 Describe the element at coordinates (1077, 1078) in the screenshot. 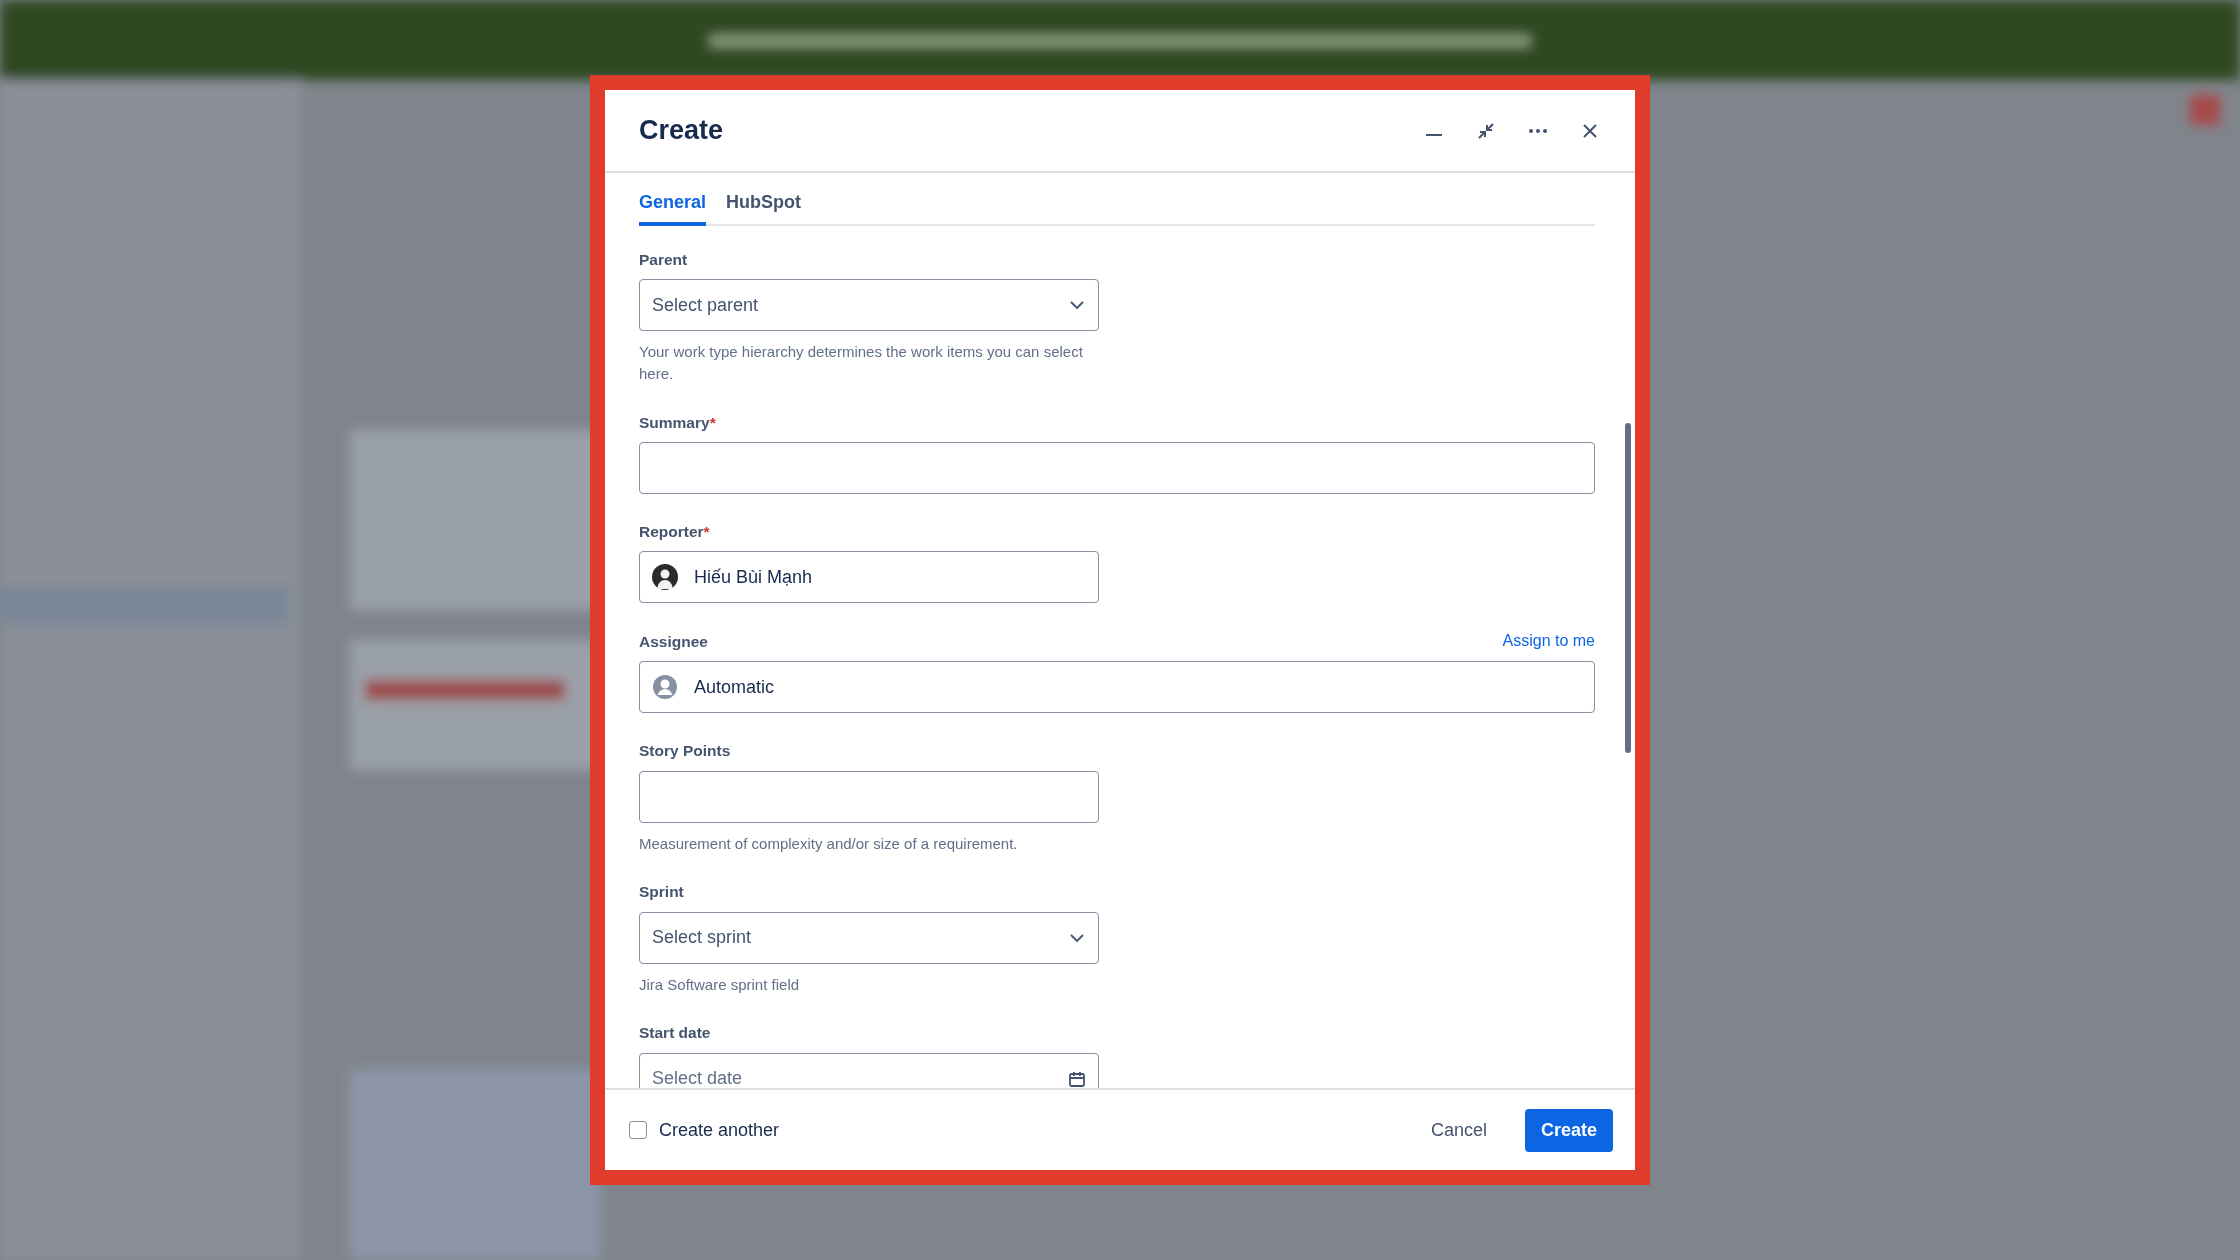

I see `calendar-icon` at that location.